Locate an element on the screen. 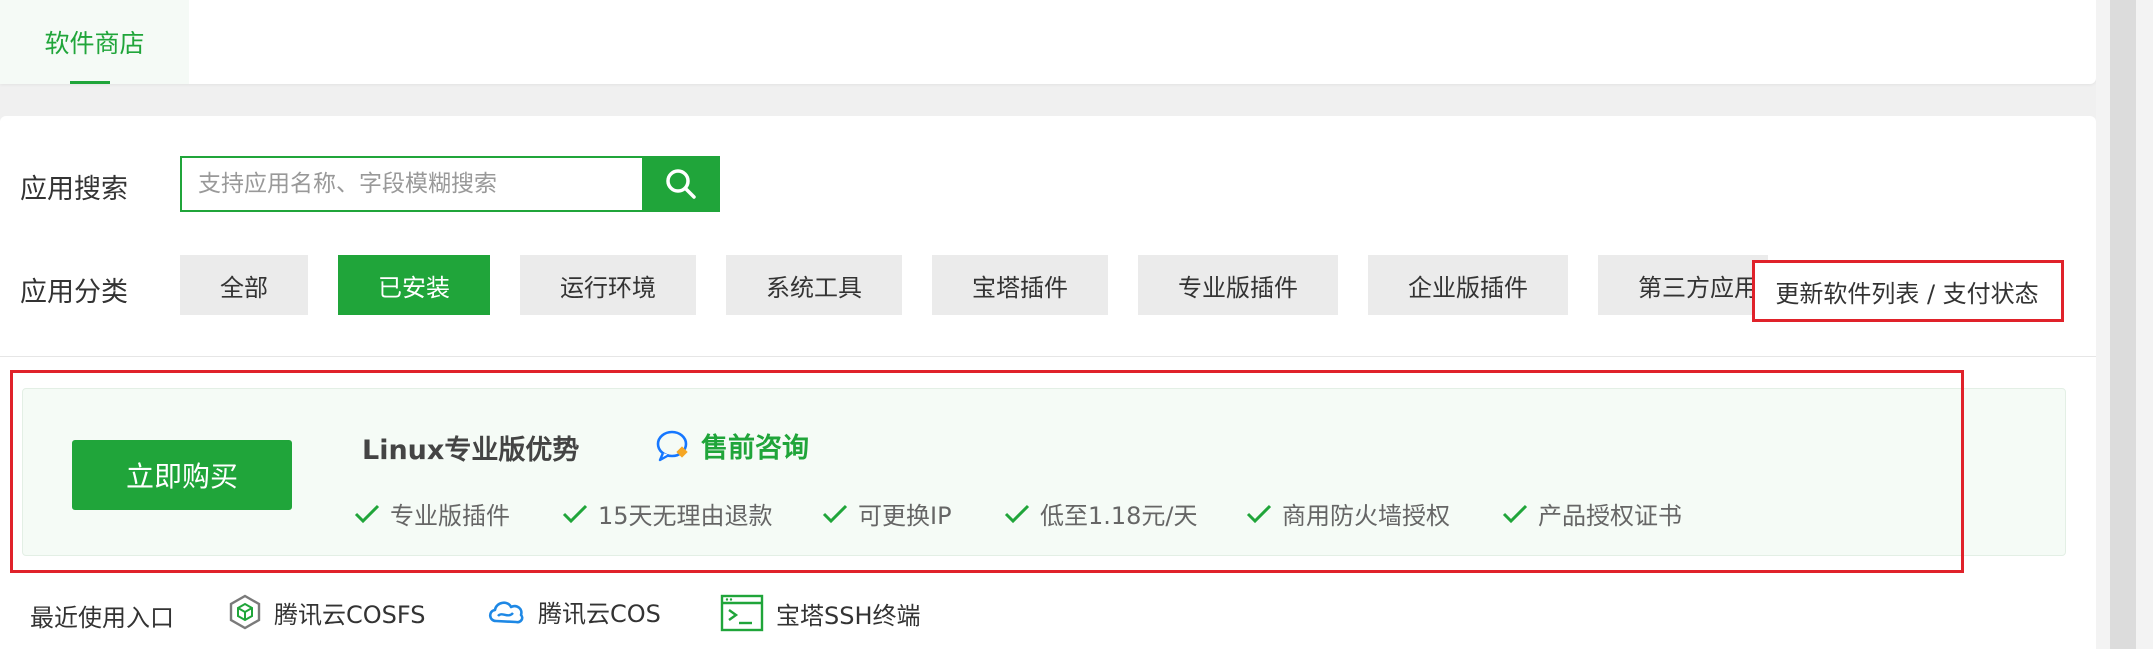 The height and width of the screenshot is (649, 2153). category-runtime-button: 运行环境 is located at coordinates (608, 285).